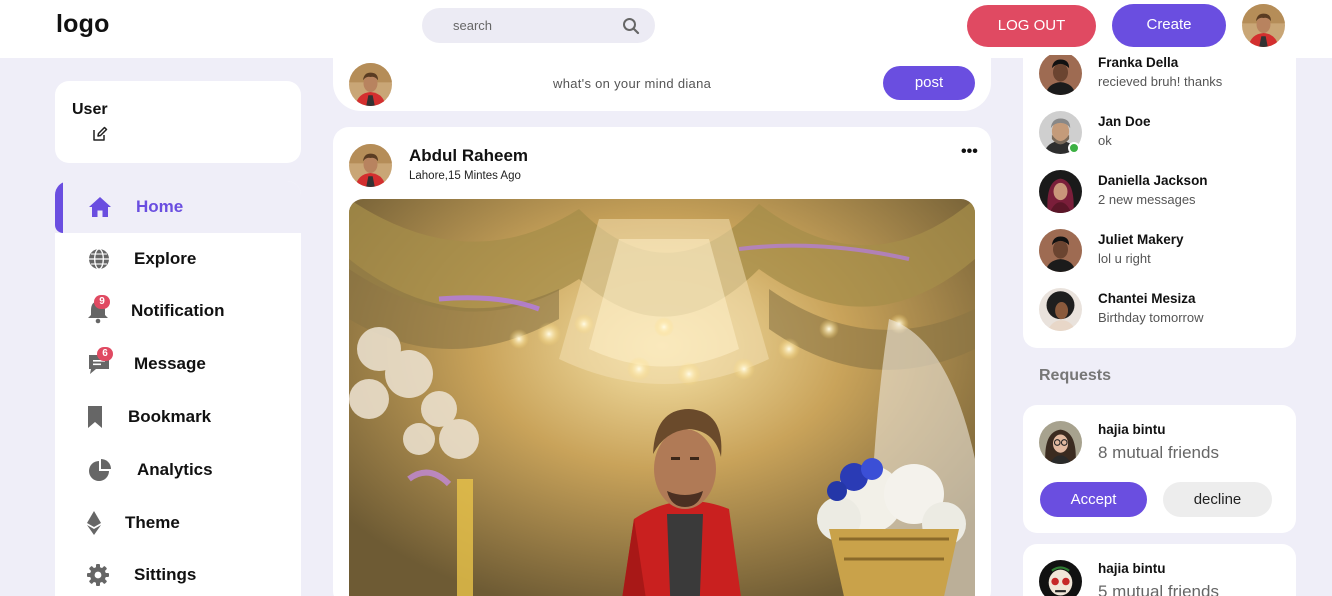 This screenshot has width=1332, height=596. What do you see at coordinates (170, 416) in the screenshot?
I see `sidebar-item-label: Bookmark` at bounding box center [170, 416].